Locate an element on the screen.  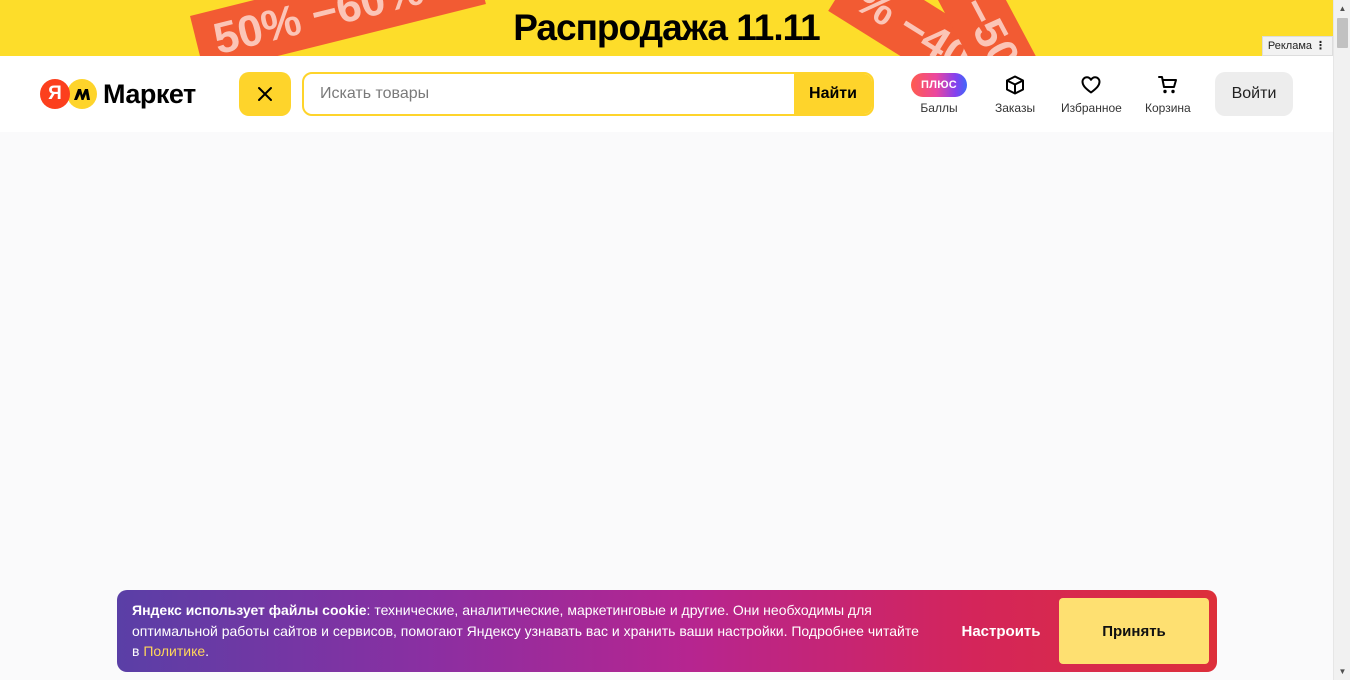
scroll-down-arrow-icon: ▼ is located at coordinates (1342, 671).